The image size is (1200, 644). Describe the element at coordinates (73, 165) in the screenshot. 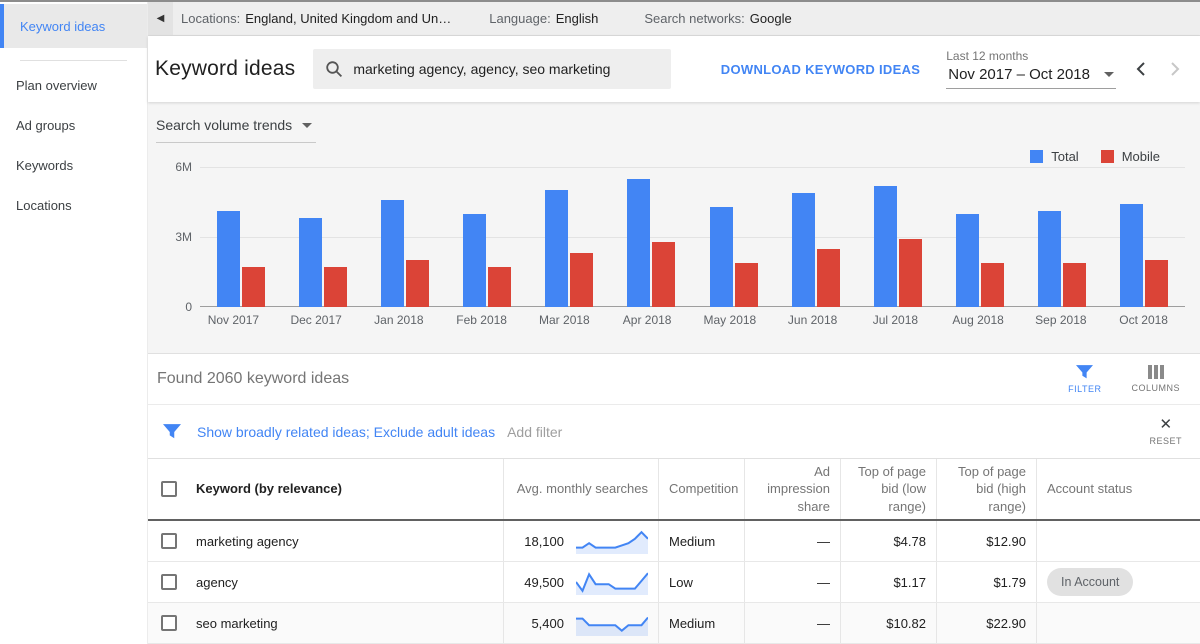

I see `sidebar-item-keywords: Keywords` at that location.